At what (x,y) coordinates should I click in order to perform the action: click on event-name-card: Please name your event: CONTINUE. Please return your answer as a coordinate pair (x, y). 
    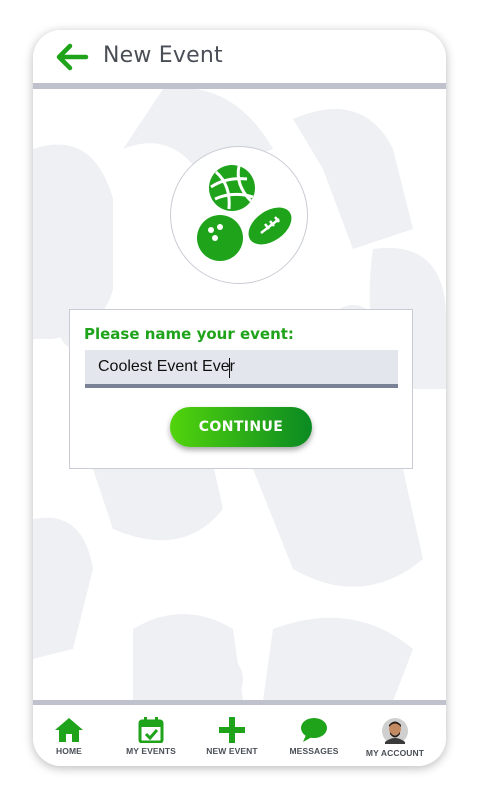
    Looking at the image, I should click on (241, 389).